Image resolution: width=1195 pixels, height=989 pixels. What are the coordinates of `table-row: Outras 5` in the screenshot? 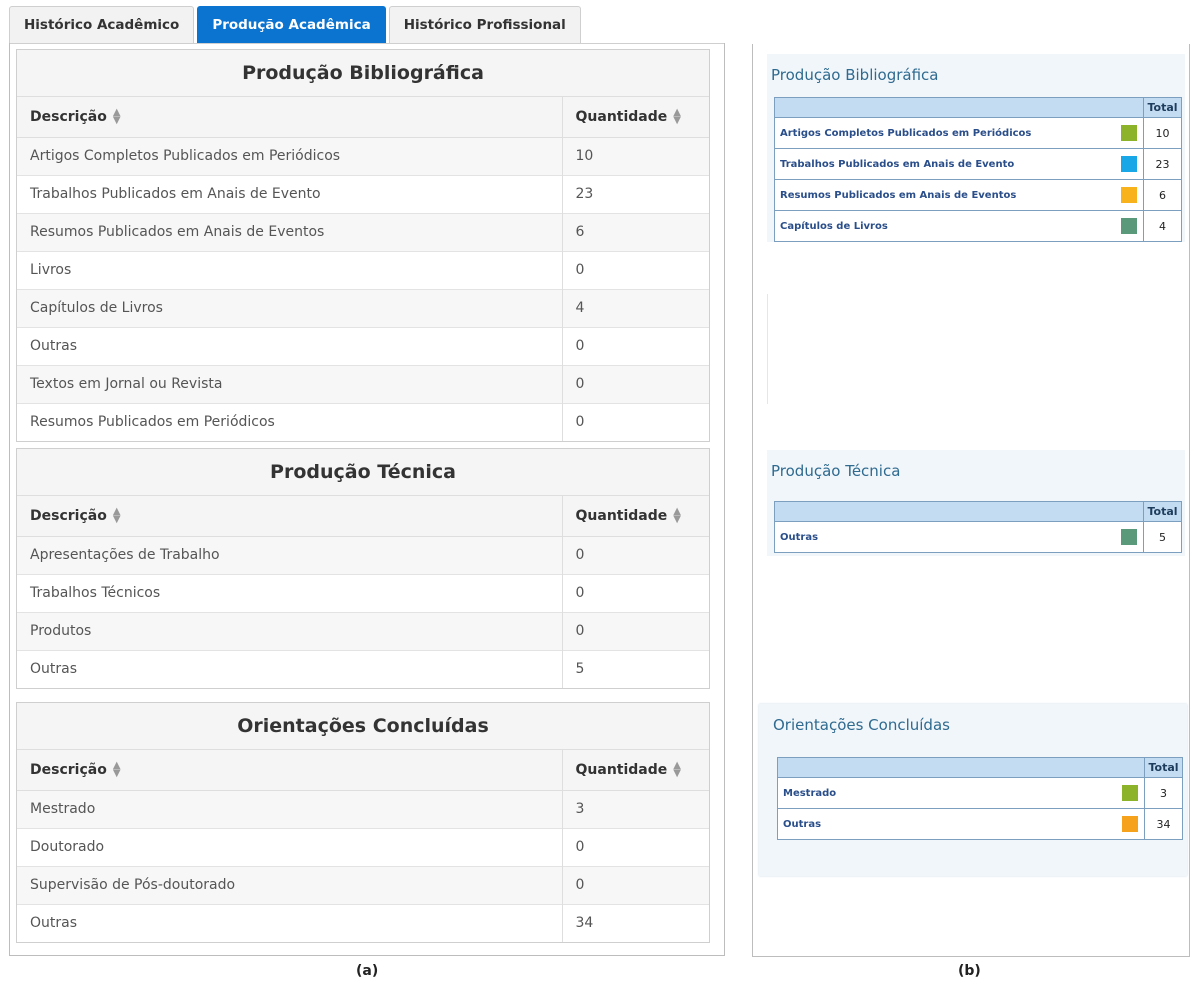 It's located at (363, 668).